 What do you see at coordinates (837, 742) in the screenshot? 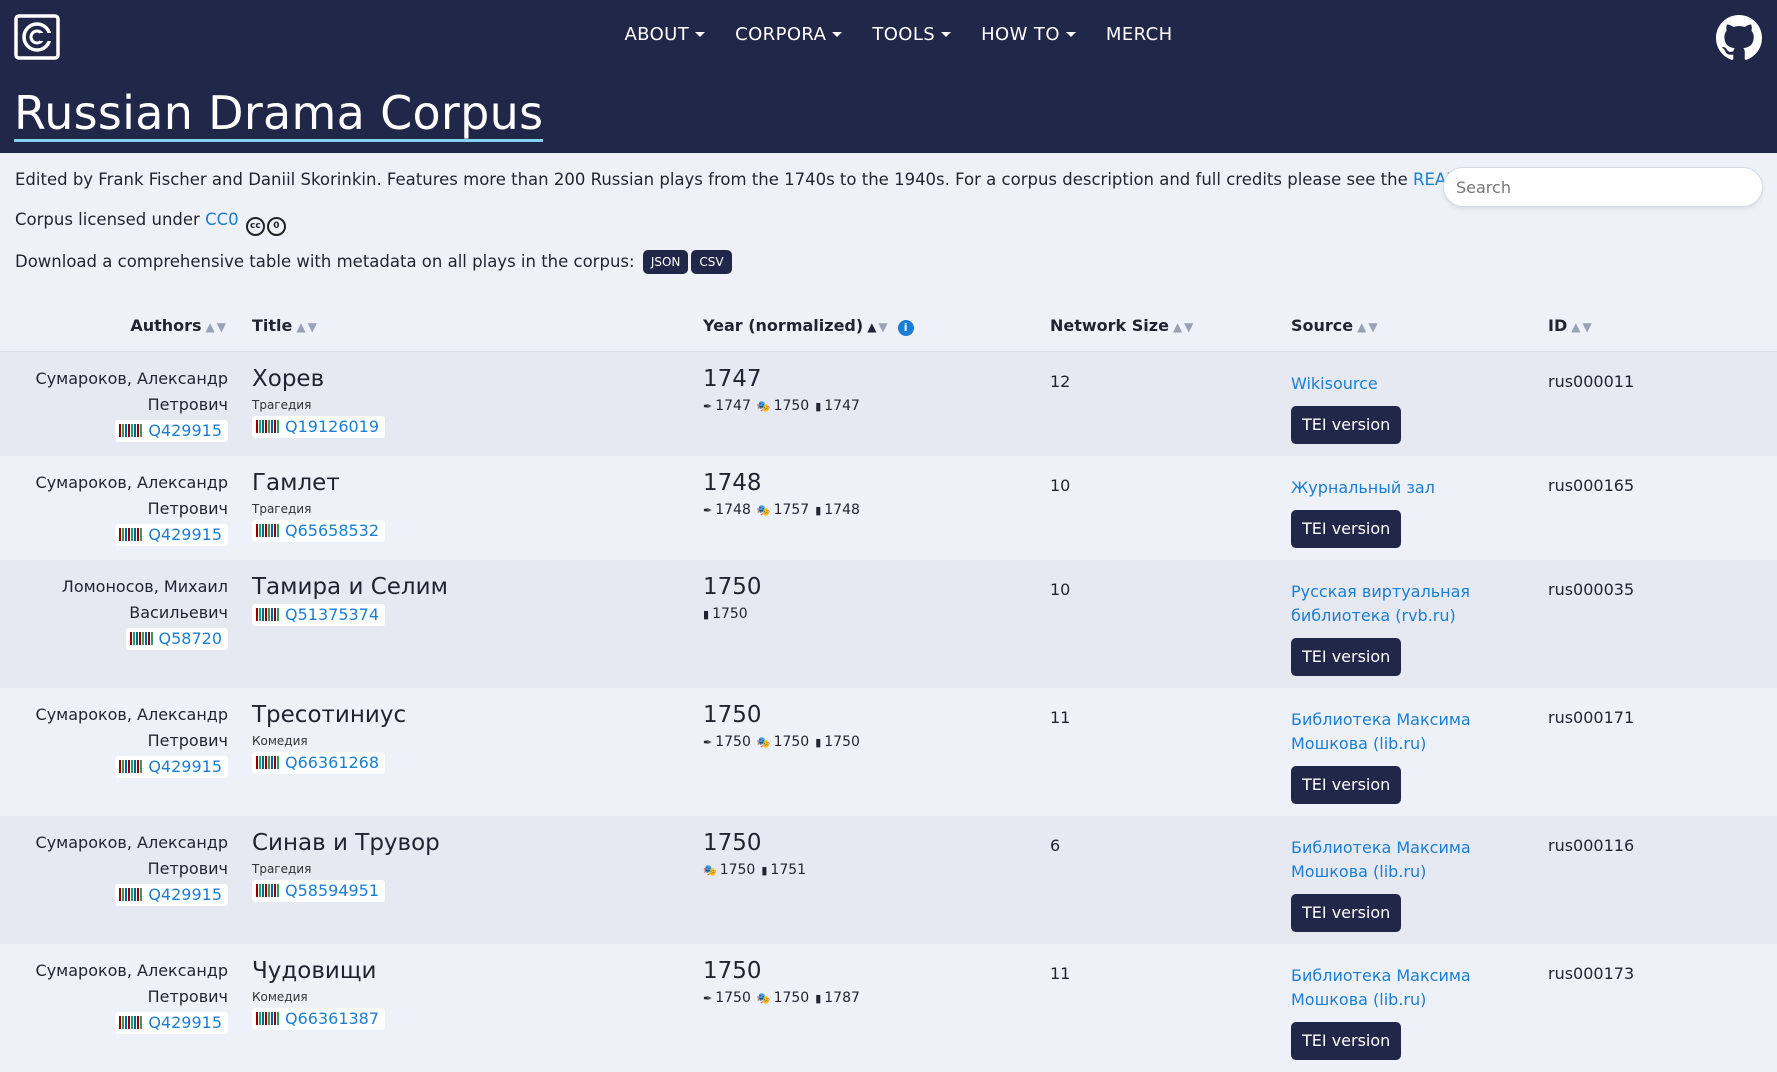
I see `year-printed: ▮ 1750` at bounding box center [837, 742].